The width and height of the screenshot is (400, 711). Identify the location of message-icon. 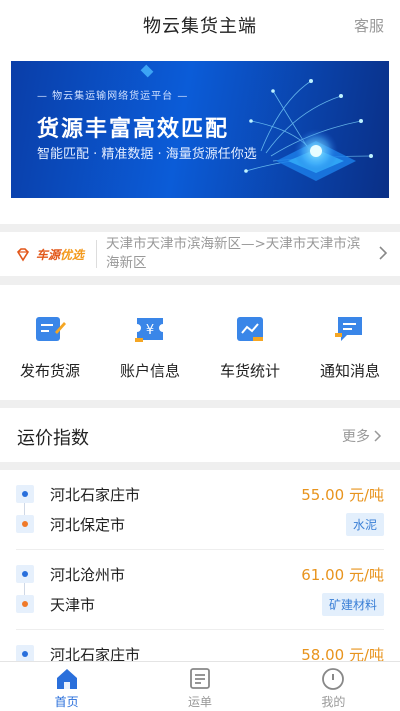
(348, 329).